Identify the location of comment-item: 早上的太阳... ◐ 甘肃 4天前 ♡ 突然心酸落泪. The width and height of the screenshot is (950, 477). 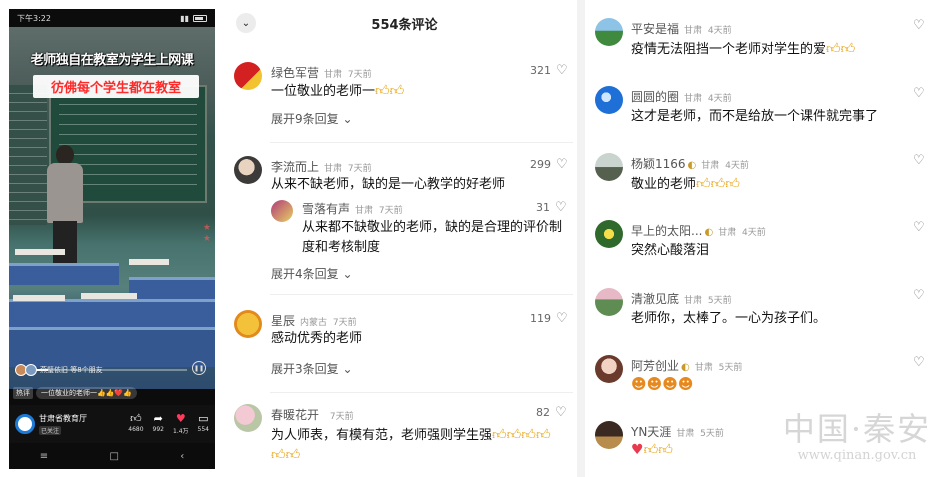
(765, 243).